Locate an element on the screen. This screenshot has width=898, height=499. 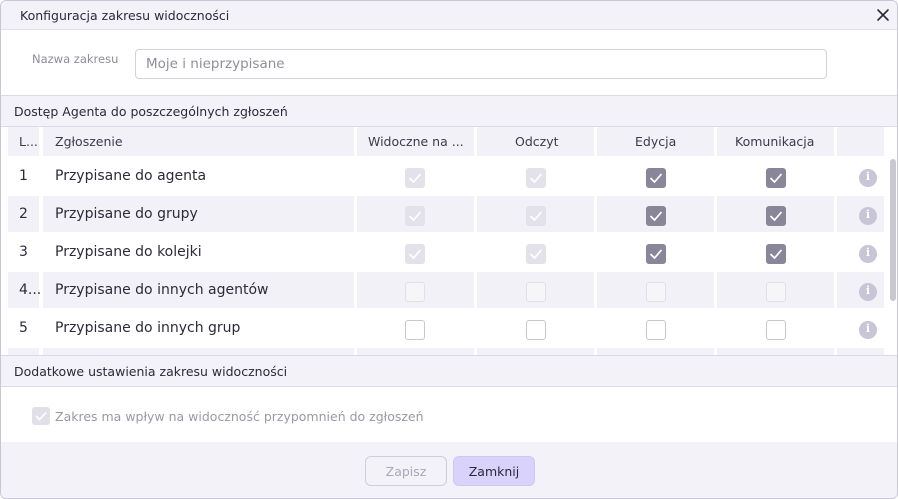
row-ticket-name: Przypisane do innych agentów is located at coordinates (162, 290).